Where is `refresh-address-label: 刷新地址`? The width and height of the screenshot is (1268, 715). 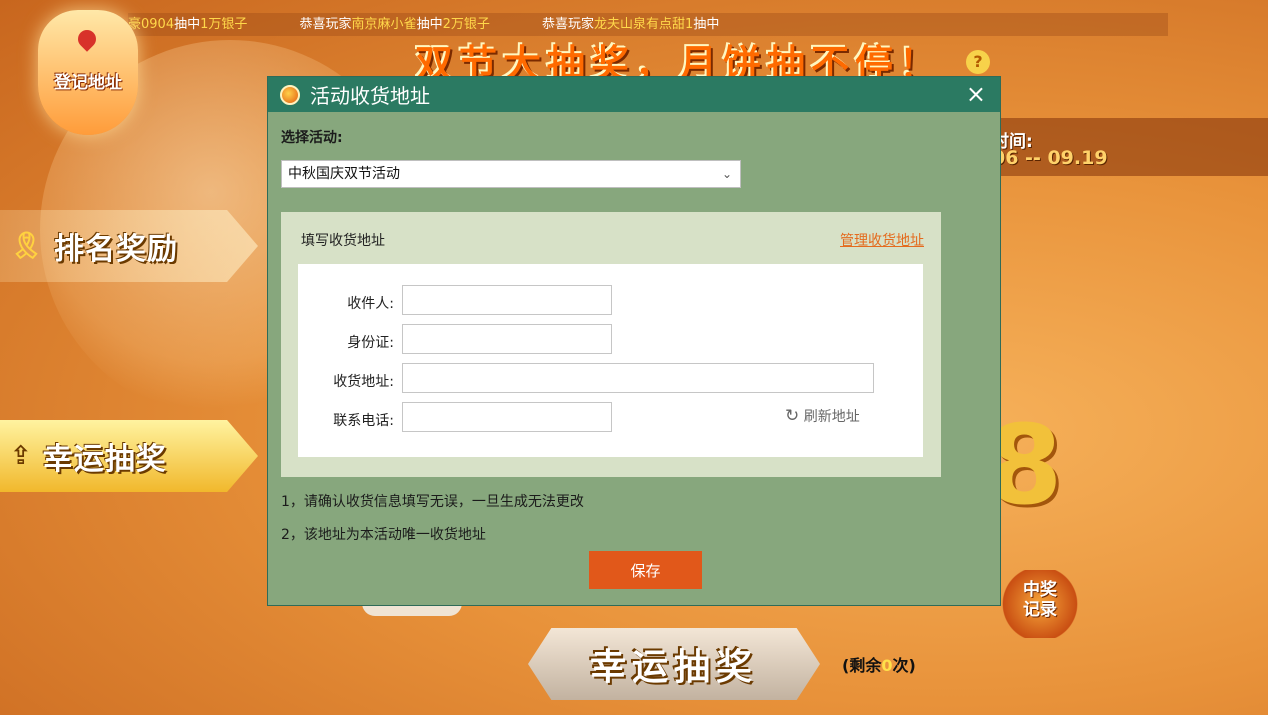 refresh-address-label: 刷新地址 is located at coordinates (831, 417).